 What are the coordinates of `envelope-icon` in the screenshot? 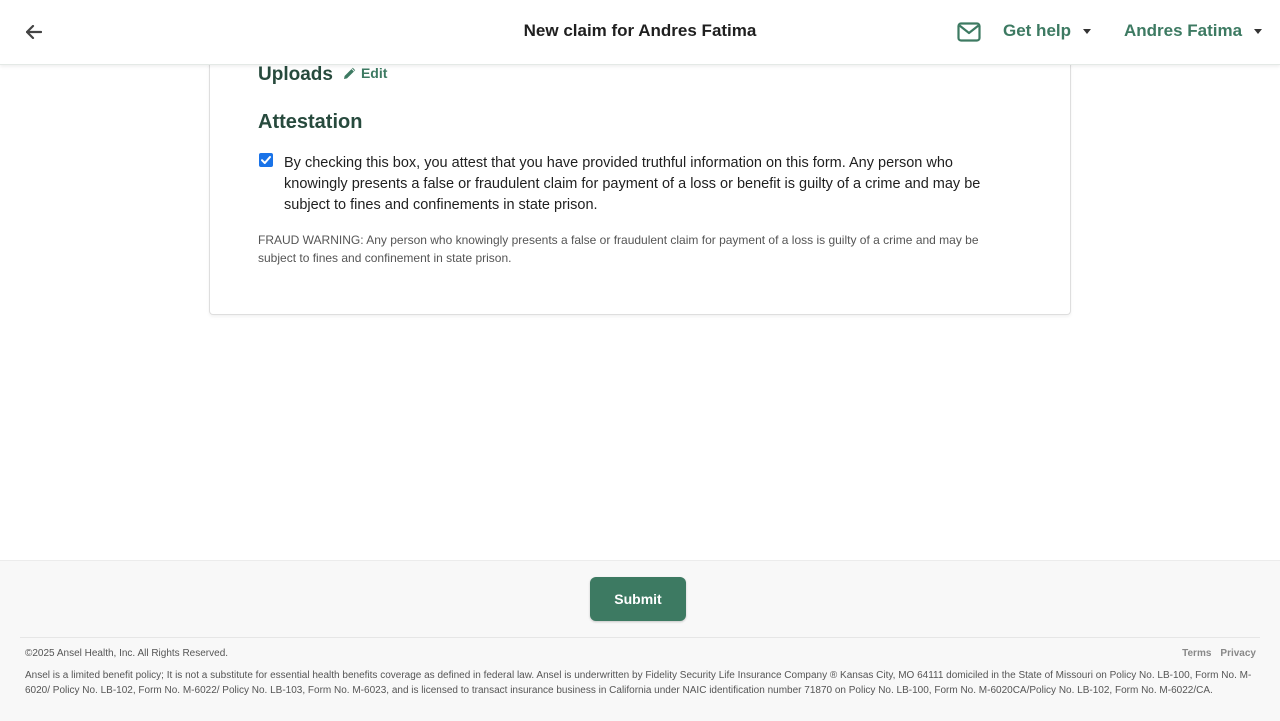 It's located at (969, 32).